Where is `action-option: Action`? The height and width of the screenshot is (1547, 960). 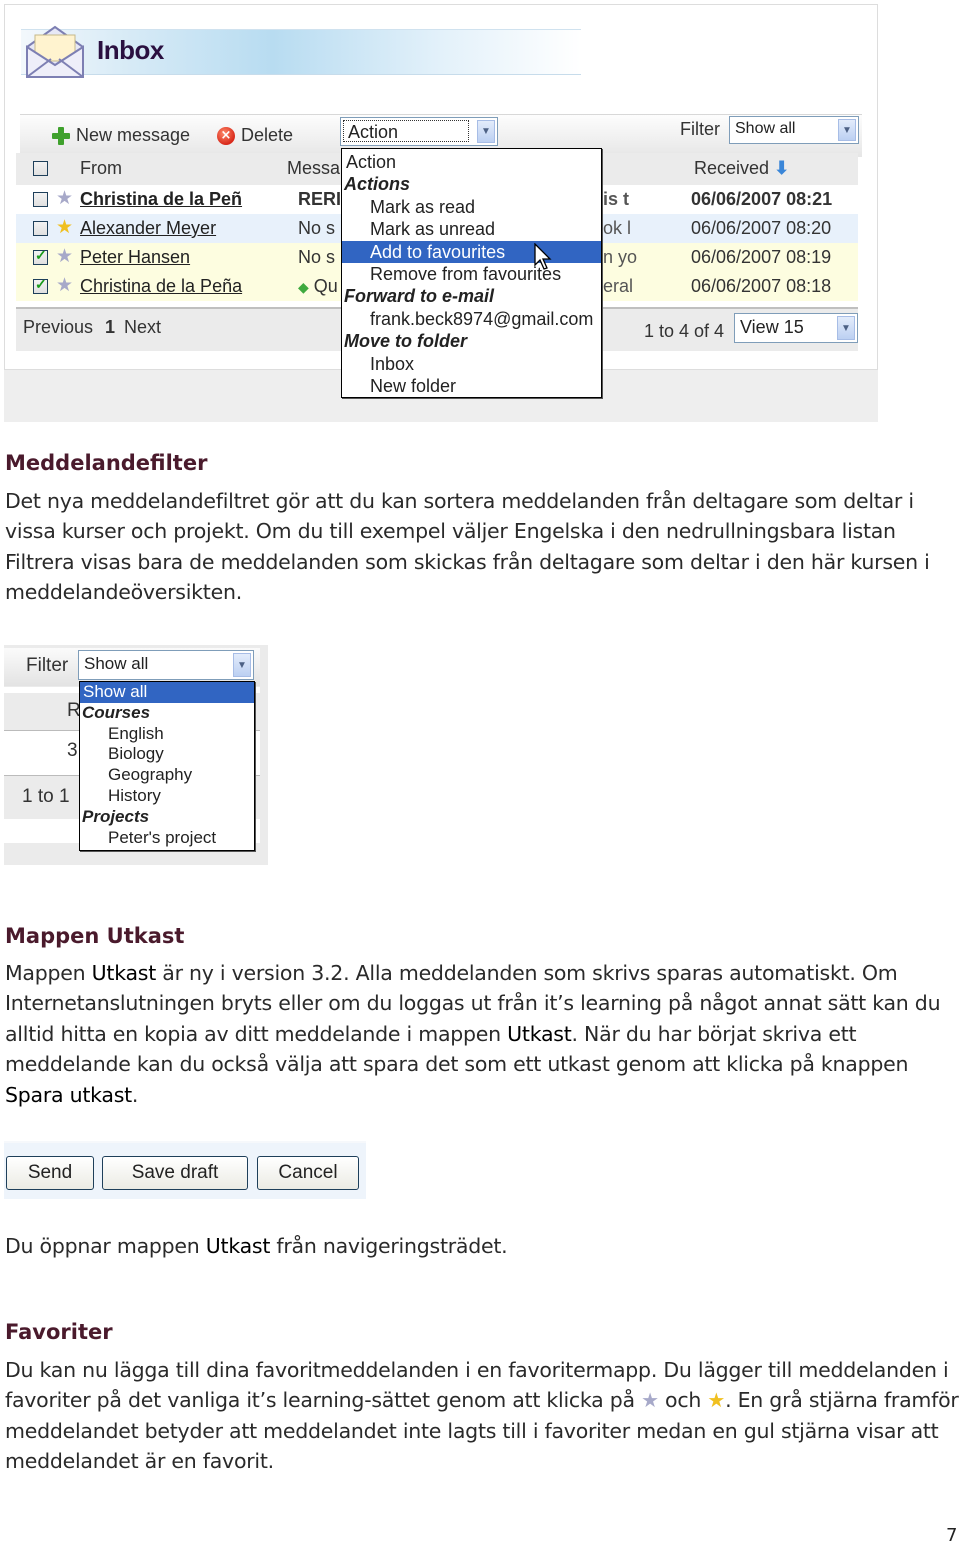 action-option: Action is located at coordinates (471, 162).